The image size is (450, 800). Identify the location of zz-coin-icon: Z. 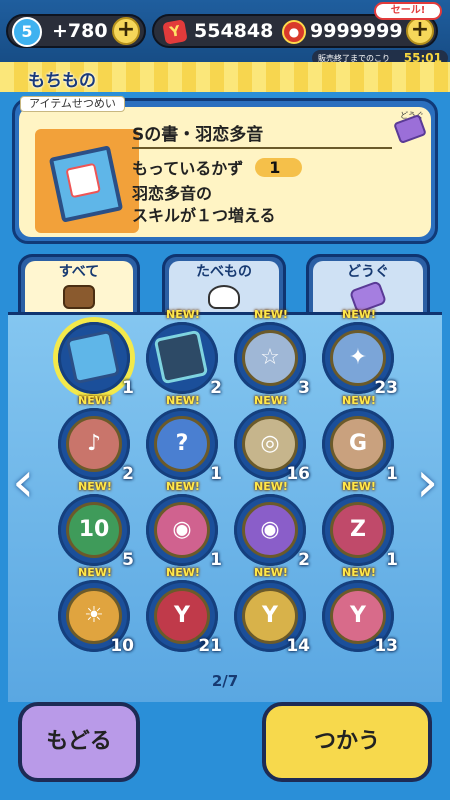
(358, 530).